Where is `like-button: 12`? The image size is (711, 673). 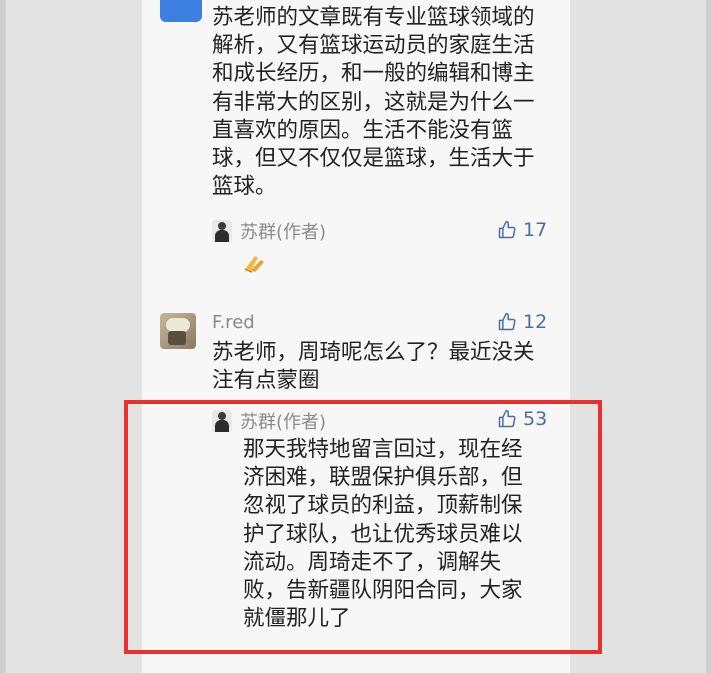 like-button: 12 is located at coordinates (522, 322).